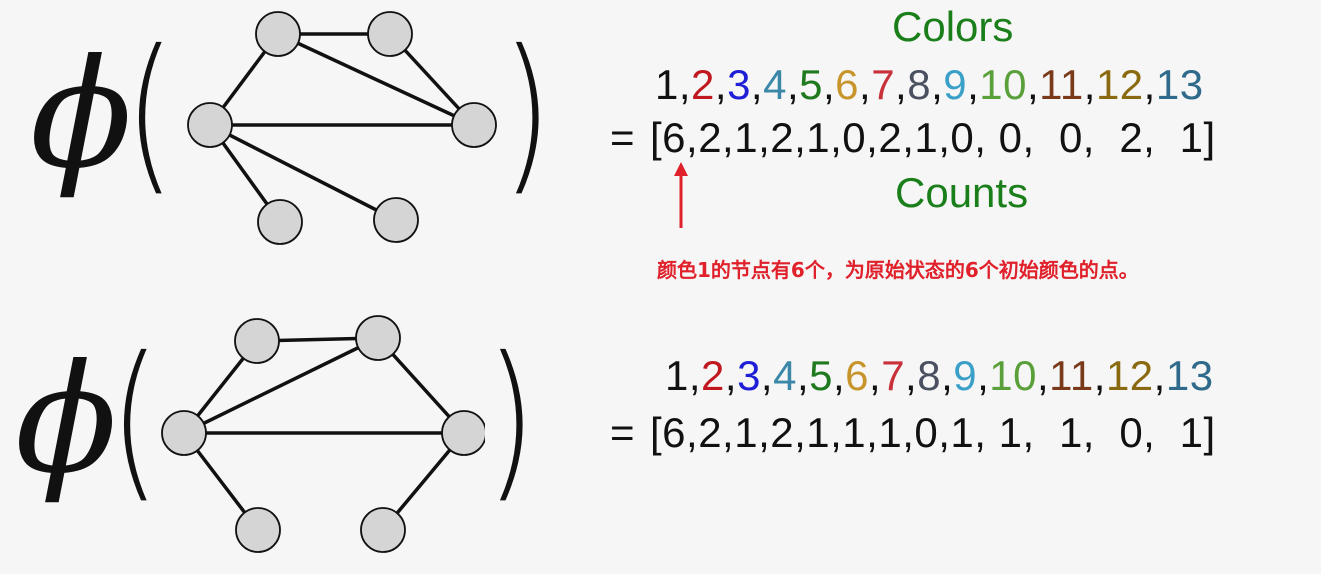 This screenshot has height=574, width=1321. I want to click on color-indices-row-2: 1,2,3,4,5,6,7,8,9,10,11,12,13, so click(939, 376).